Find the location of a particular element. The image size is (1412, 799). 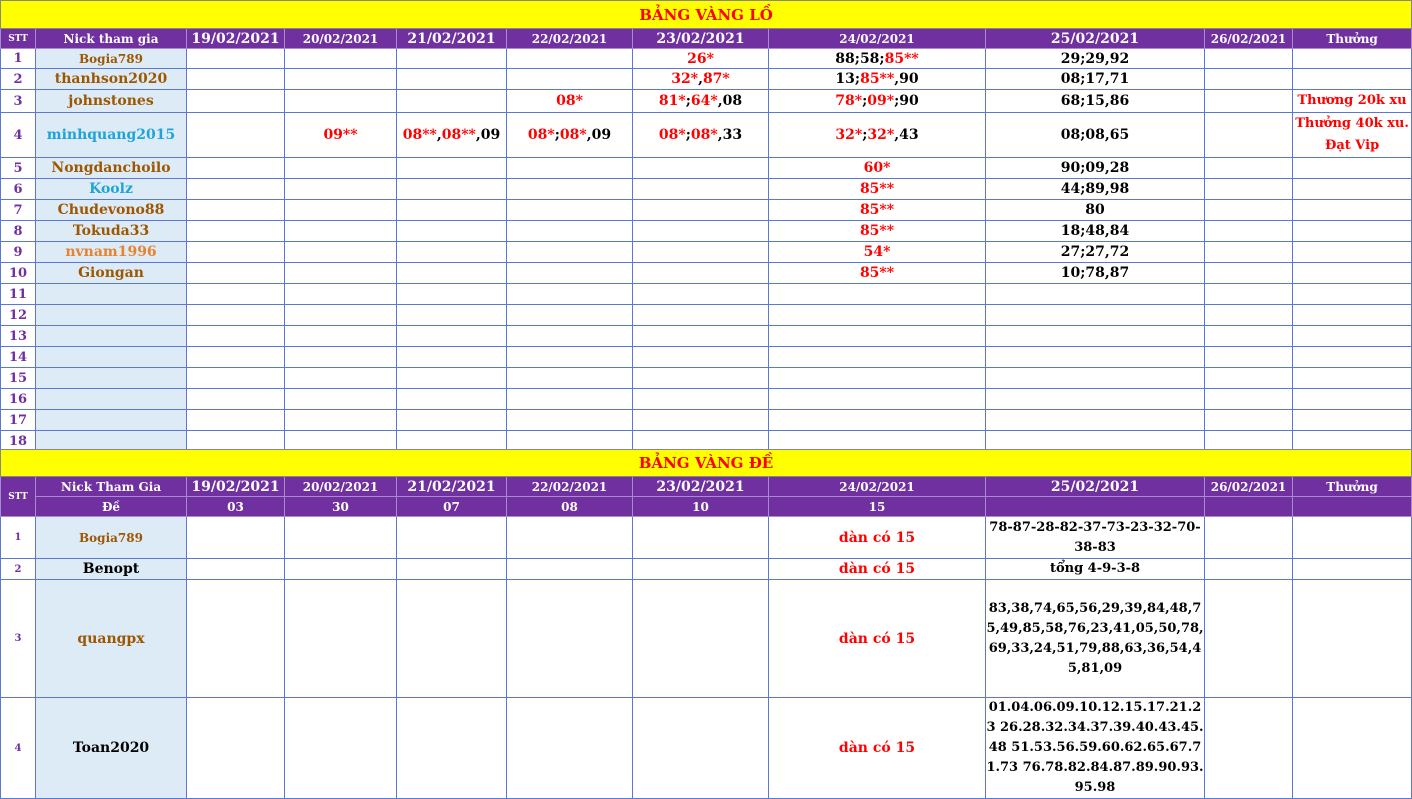

table-row: 8 Tokuda33 85** 18;48,84 is located at coordinates (706, 231).